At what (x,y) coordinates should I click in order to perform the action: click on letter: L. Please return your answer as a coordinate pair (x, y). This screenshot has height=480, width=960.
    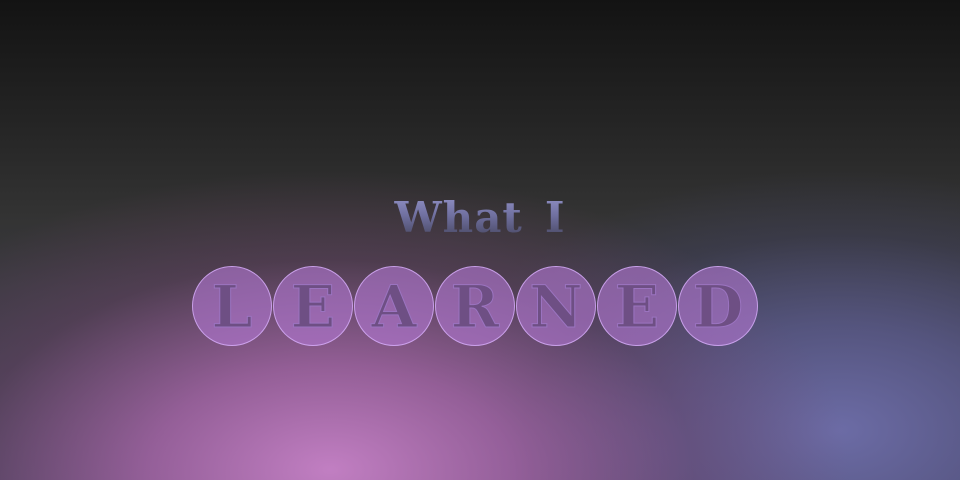
    Looking at the image, I should click on (232, 307).